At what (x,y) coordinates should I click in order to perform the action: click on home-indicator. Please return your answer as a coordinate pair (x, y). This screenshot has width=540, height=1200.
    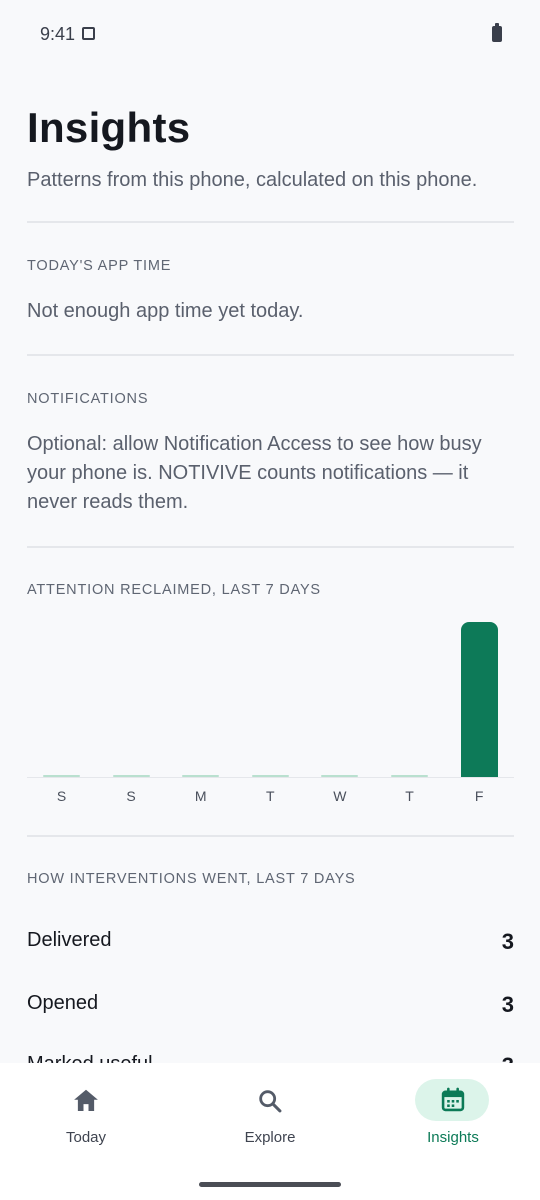
    Looking at the image, I should click on (270, 1184).